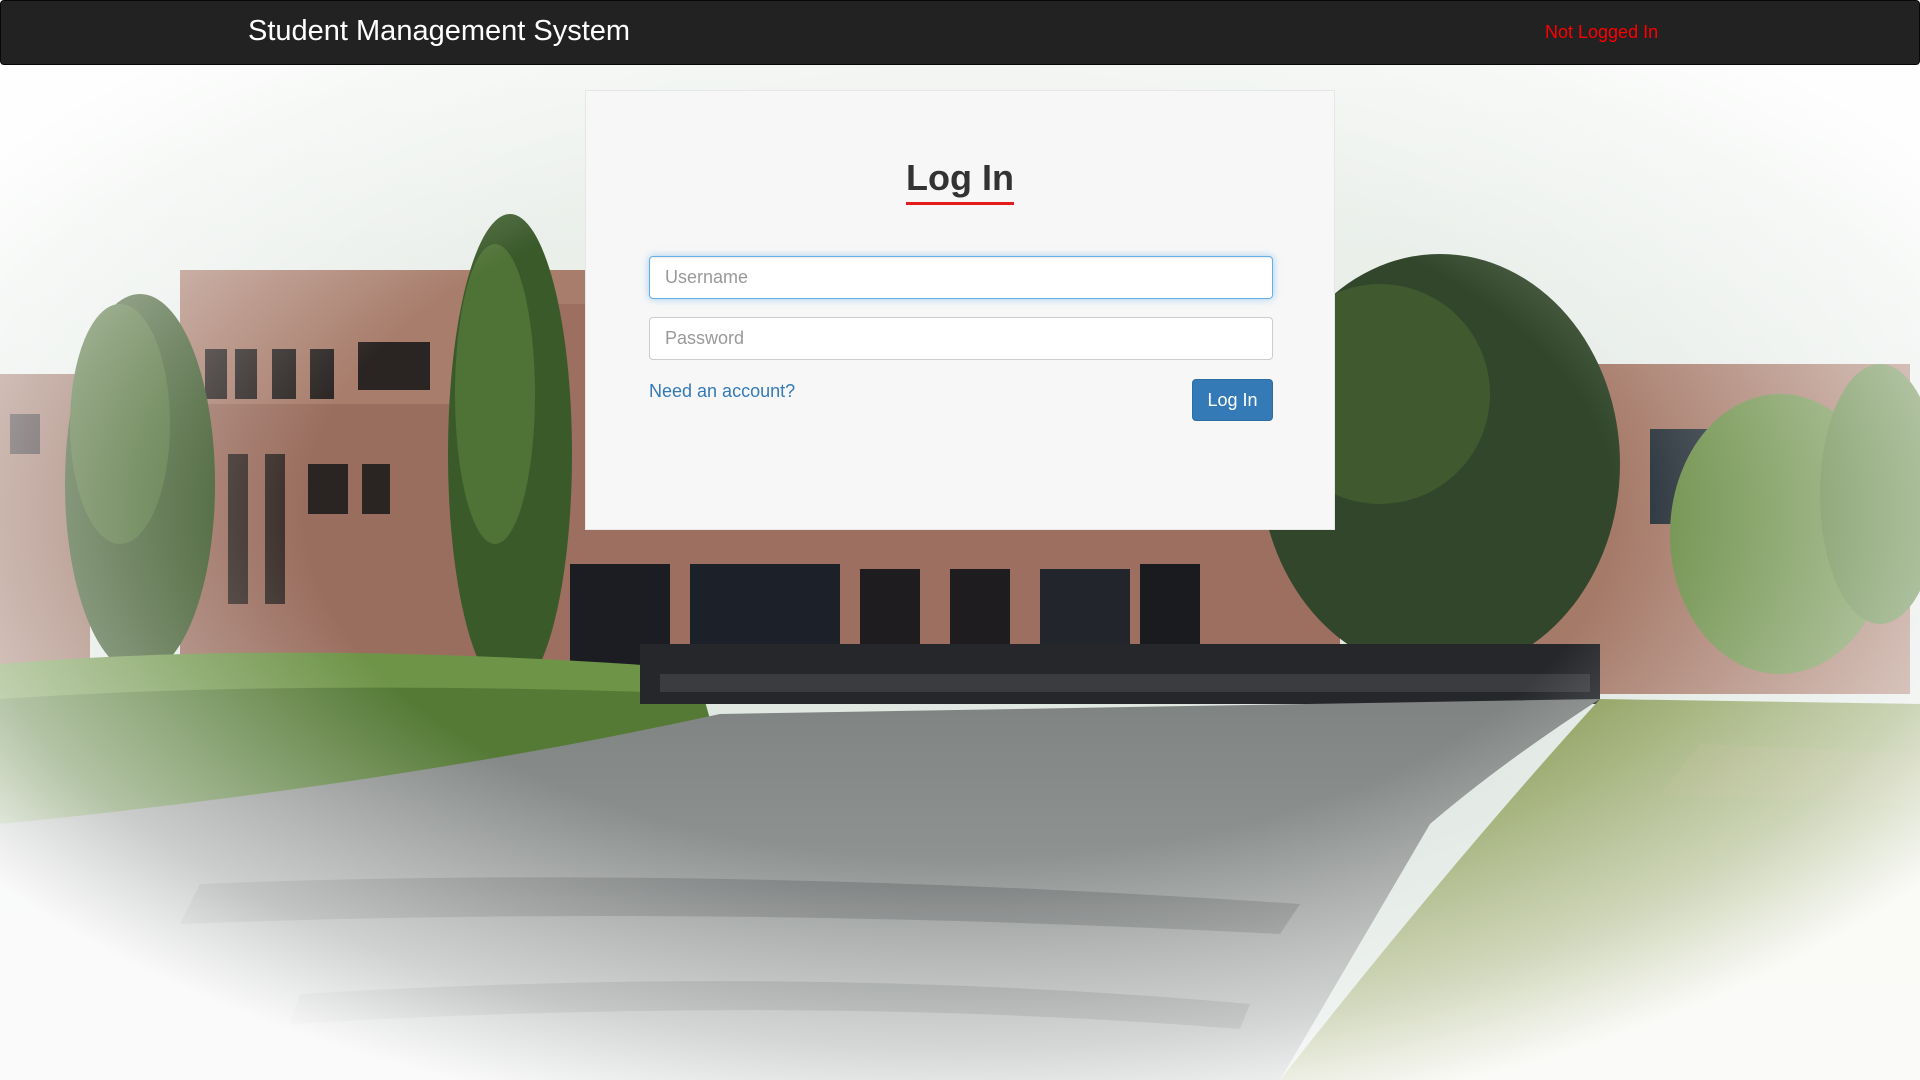 The image size is (1920, 1080). Describe the element at coordinates (722, 391) in the screenshot. I see `need-account-link: Need an account?` at that location.